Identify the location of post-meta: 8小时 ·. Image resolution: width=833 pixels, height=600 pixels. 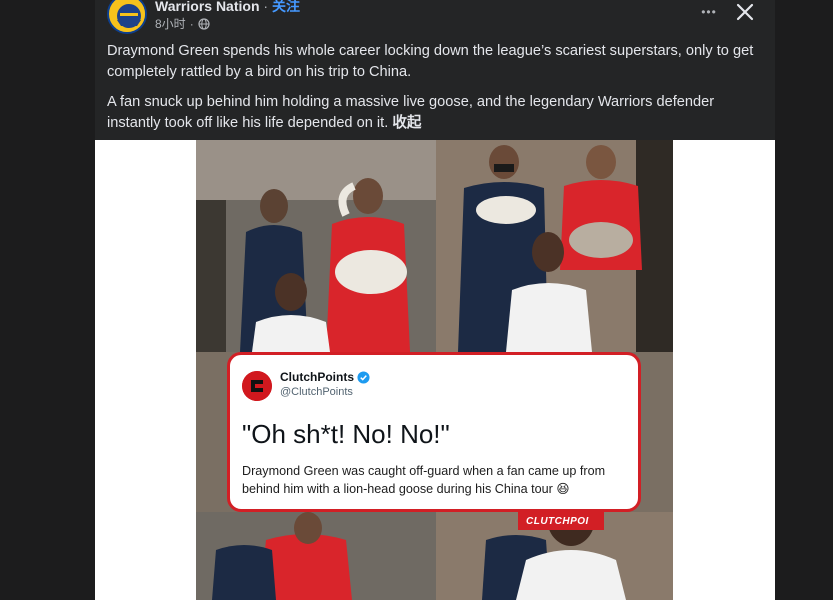
(182, 23).